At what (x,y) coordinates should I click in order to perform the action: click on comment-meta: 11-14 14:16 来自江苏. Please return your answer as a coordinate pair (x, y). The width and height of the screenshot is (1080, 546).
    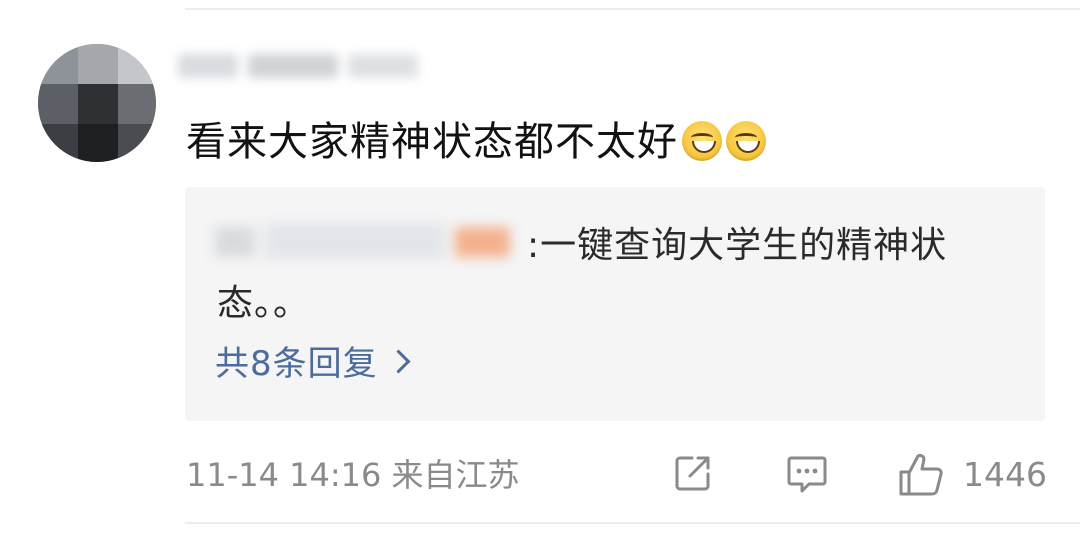
    Looking at the image, I should click on (353, 475).